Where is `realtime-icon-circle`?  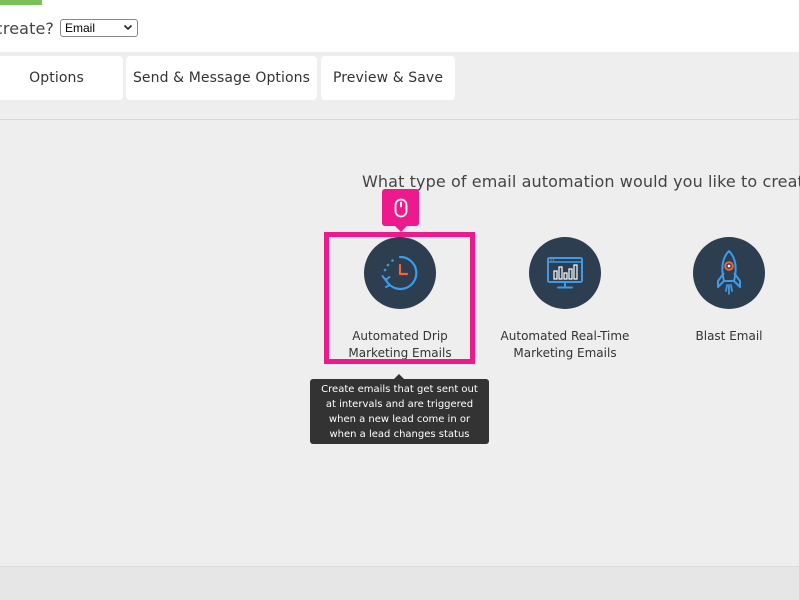
realtime-icon-circle is located at coordinates (565, 273).